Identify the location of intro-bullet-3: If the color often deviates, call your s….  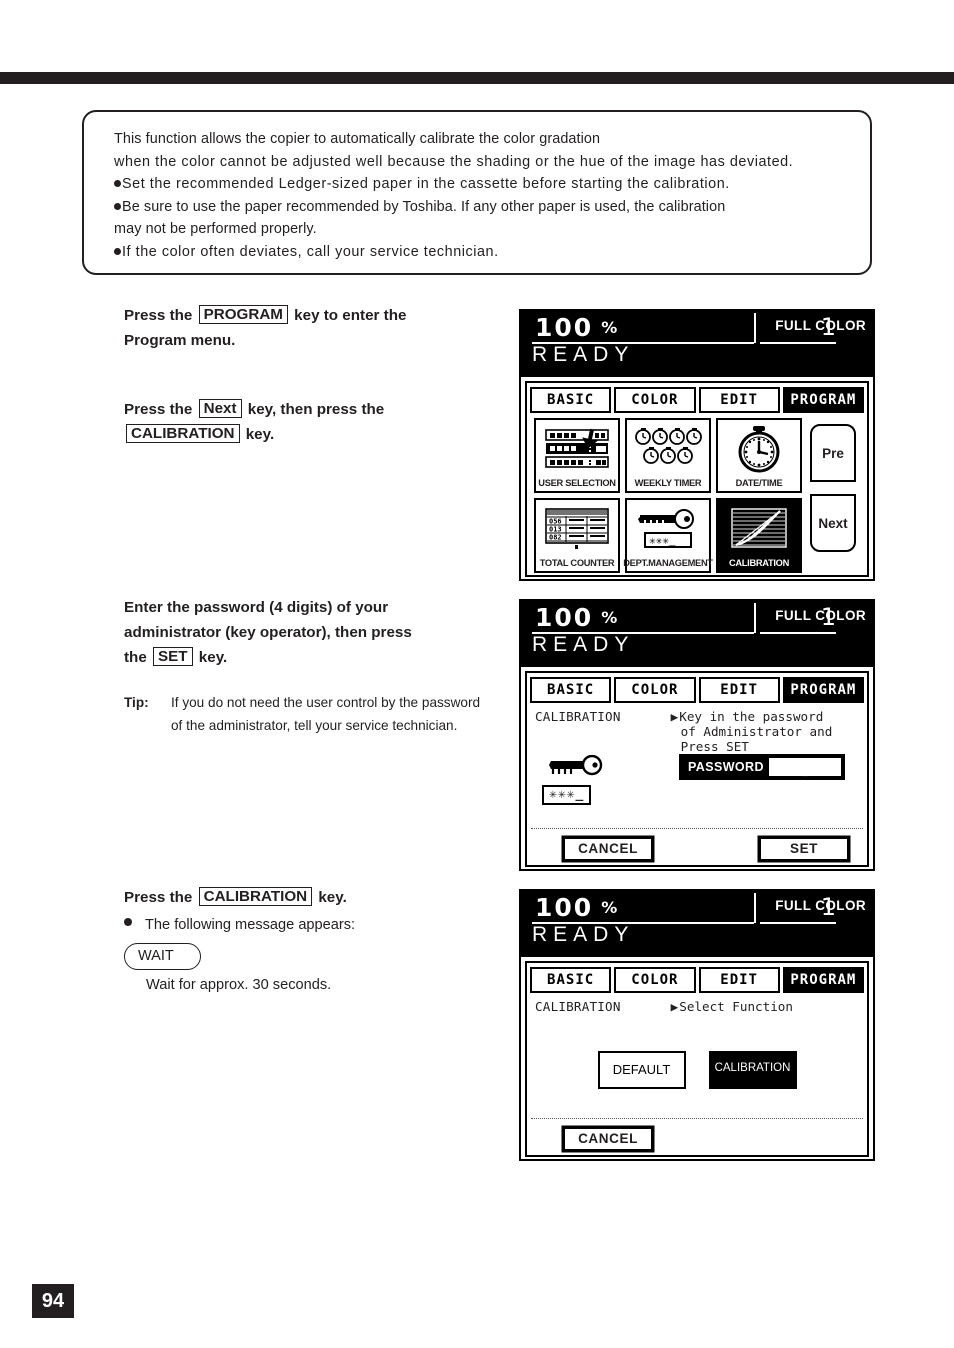
(482, 252).